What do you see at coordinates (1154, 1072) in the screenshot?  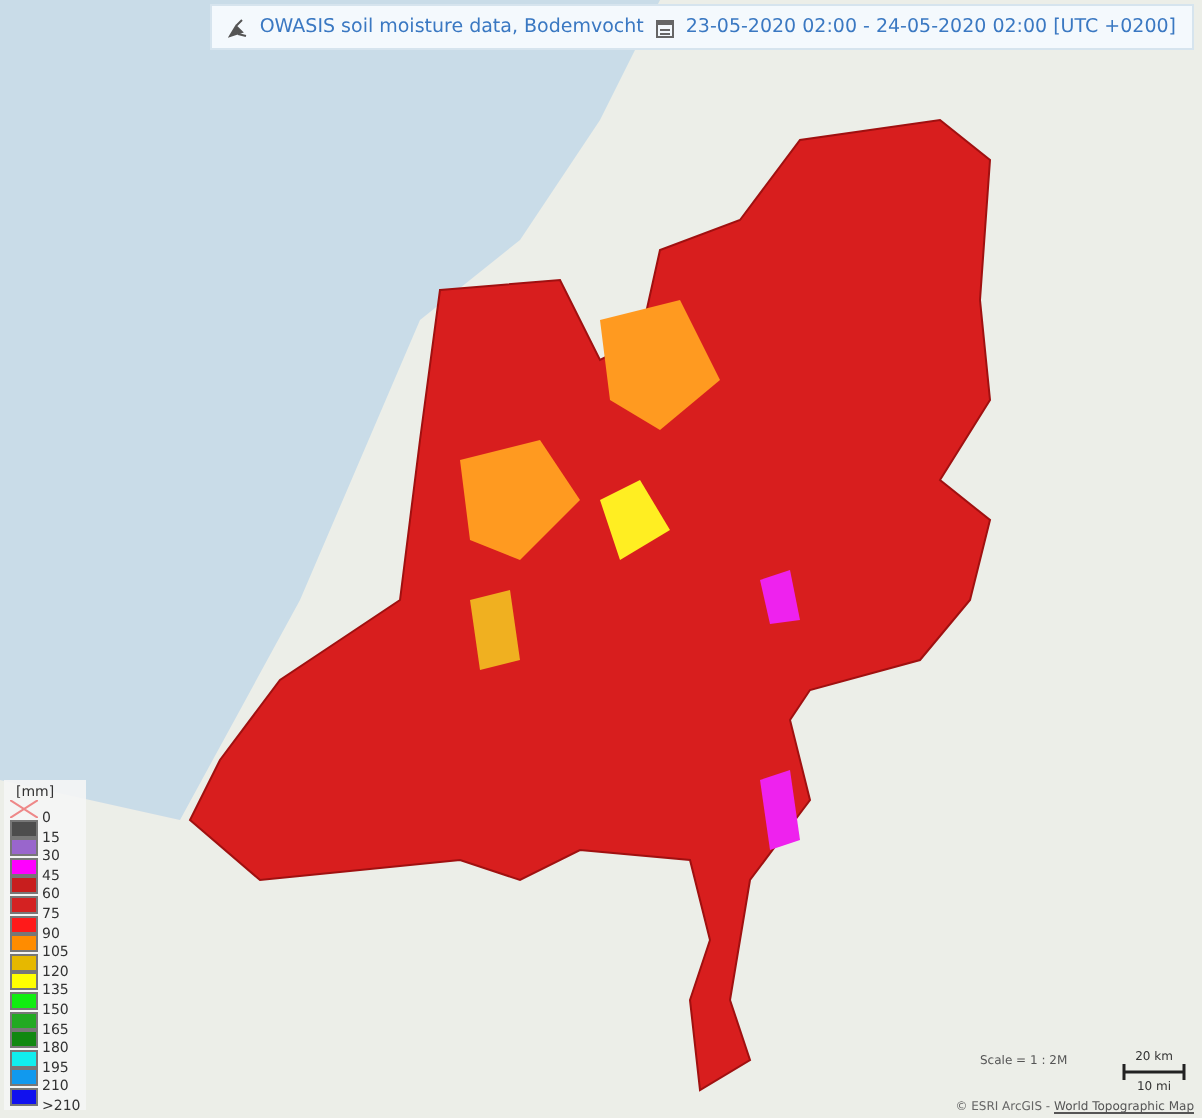 I see `scale-bar-drawing` at bounding box center [1154, 1072].